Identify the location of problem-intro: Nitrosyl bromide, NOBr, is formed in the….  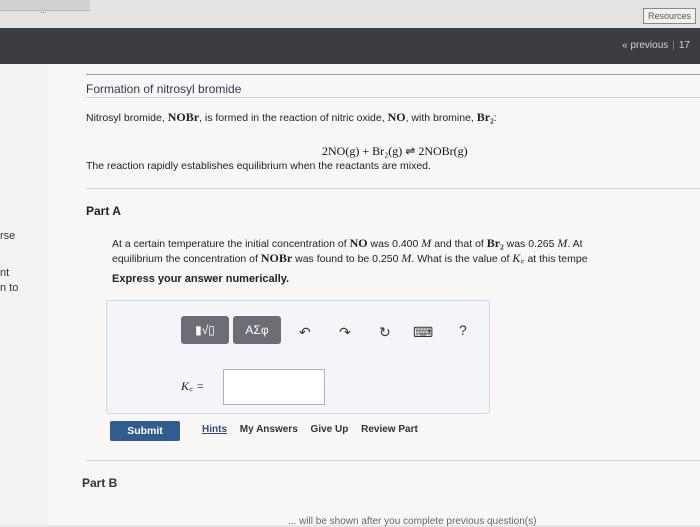
(291, 117).